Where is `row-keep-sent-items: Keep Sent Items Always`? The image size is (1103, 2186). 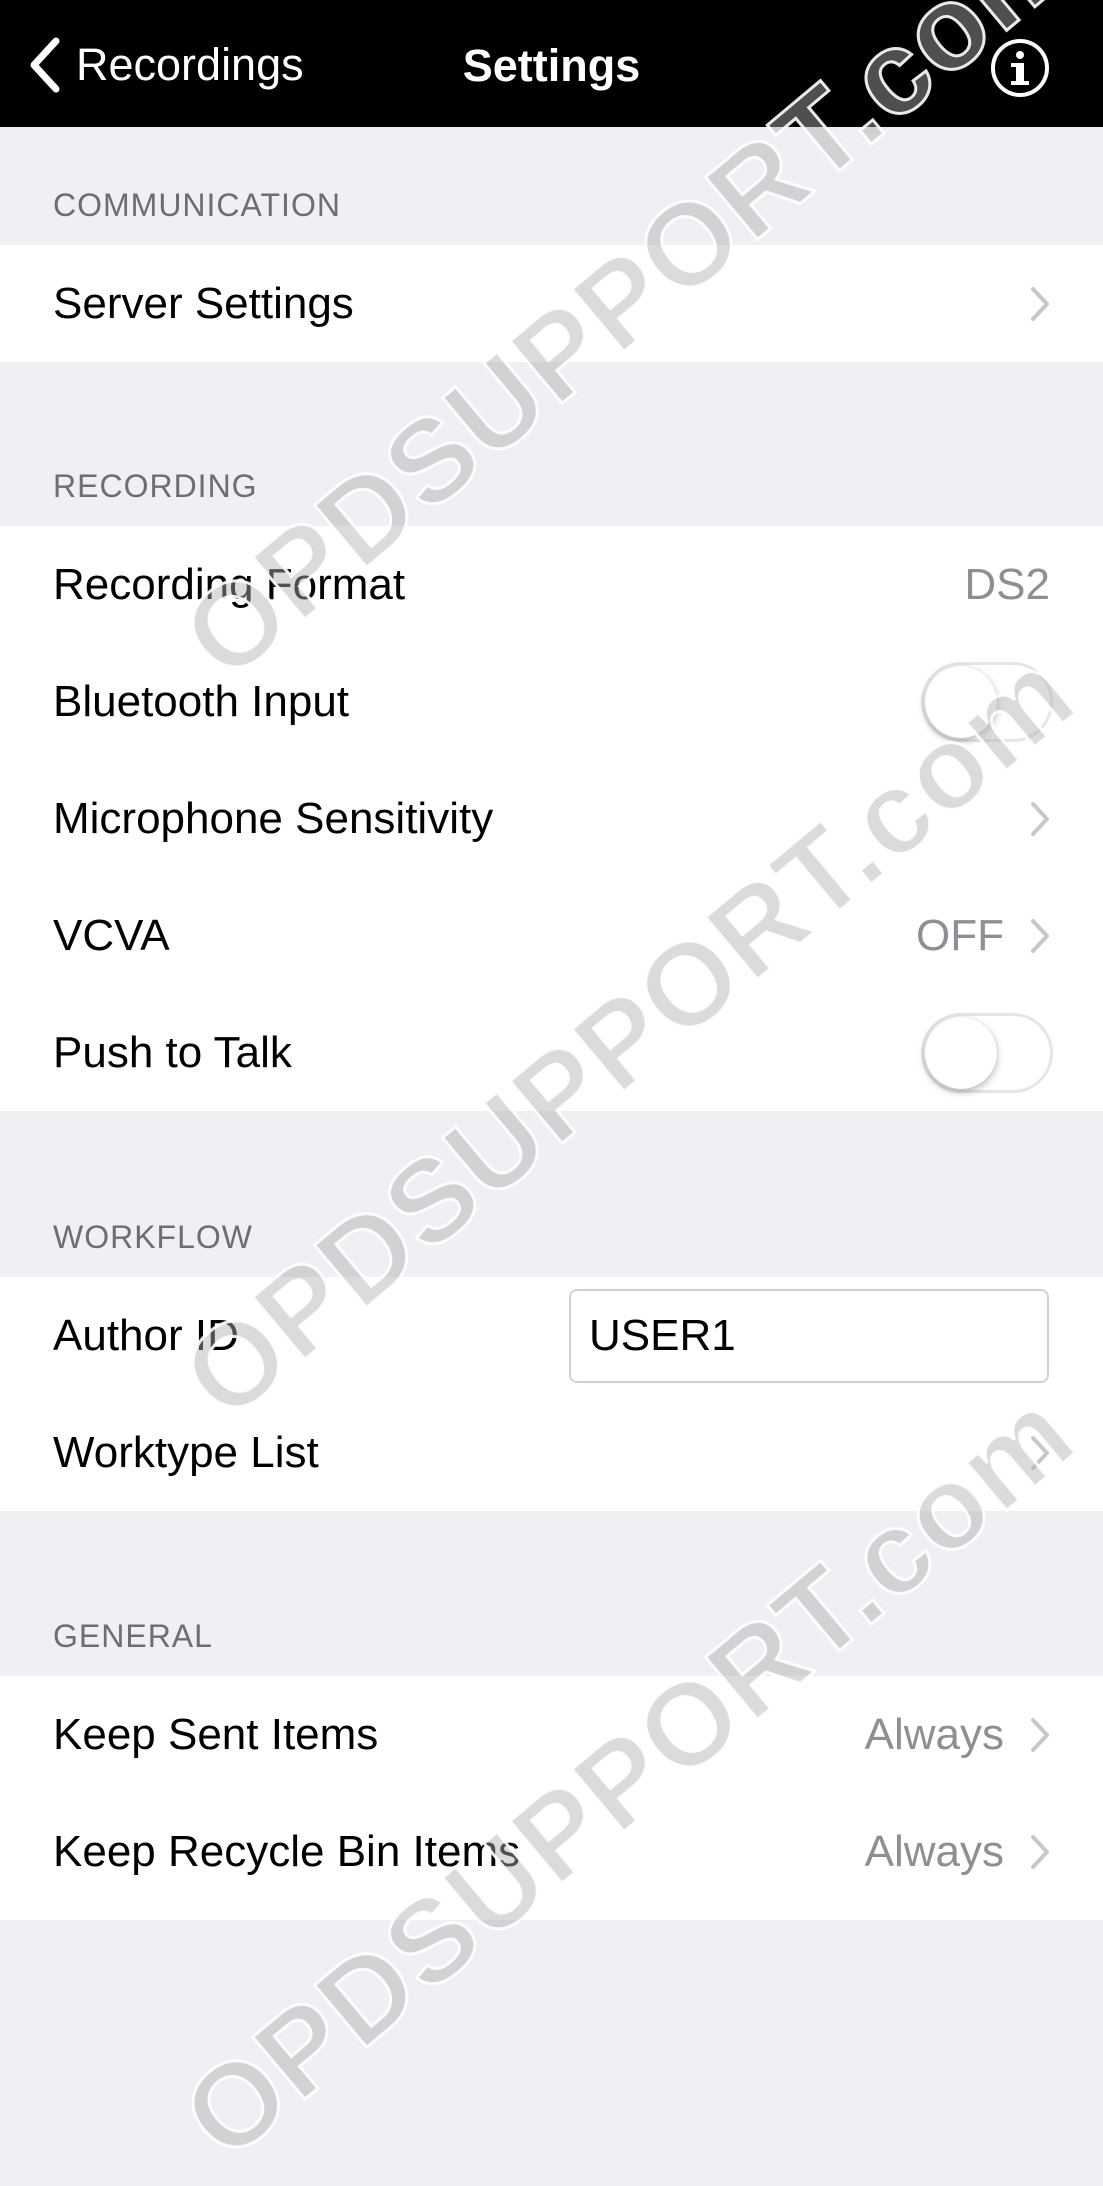 row-keep-sent-items: Keep Sent Items Always is located at coordinates (551, 1734).